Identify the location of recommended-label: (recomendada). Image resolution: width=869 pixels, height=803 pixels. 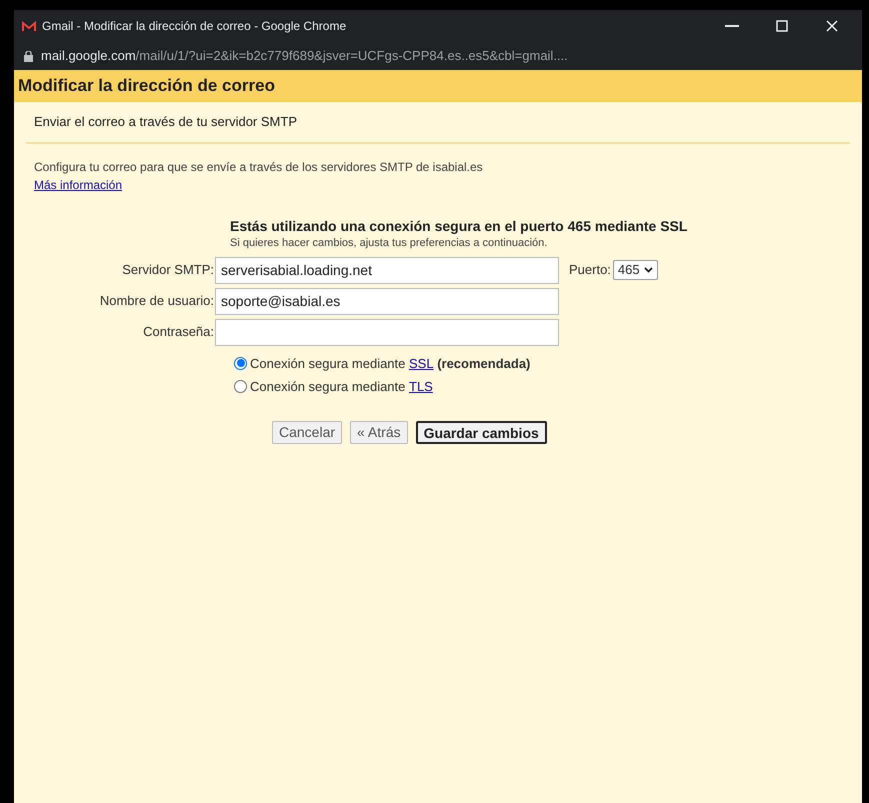
(483, 363).